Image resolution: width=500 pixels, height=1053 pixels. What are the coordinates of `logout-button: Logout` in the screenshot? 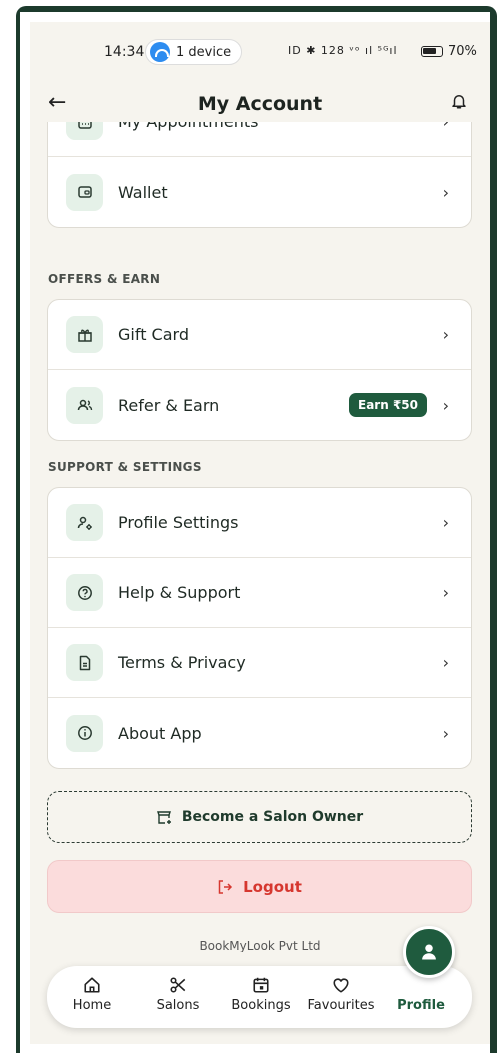 It's located at (259, 886).